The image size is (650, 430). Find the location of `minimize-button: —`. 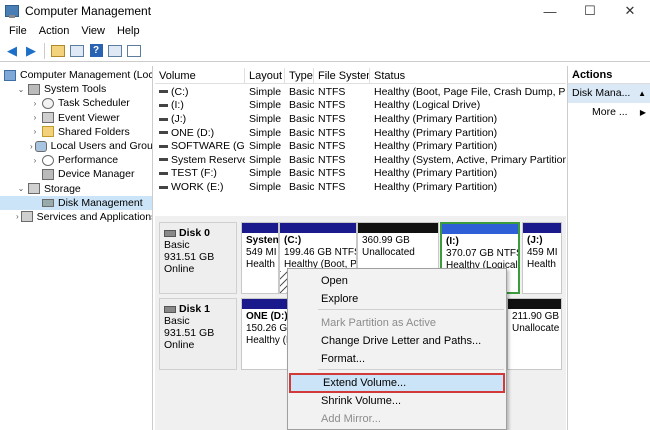

minimize-button: — is located at coordinates (550, 11).